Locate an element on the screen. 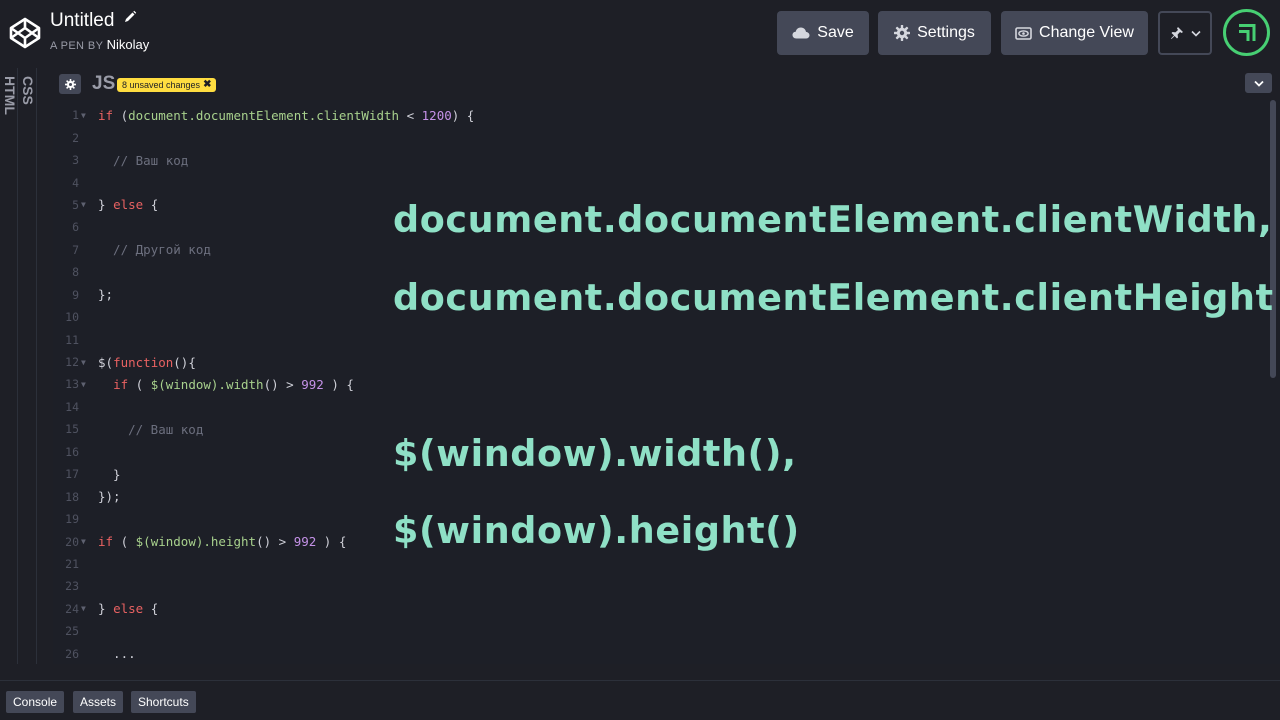  unsaved-changes-badge: 8 unsaved changes ✖ is located at coordinates (167, 85).